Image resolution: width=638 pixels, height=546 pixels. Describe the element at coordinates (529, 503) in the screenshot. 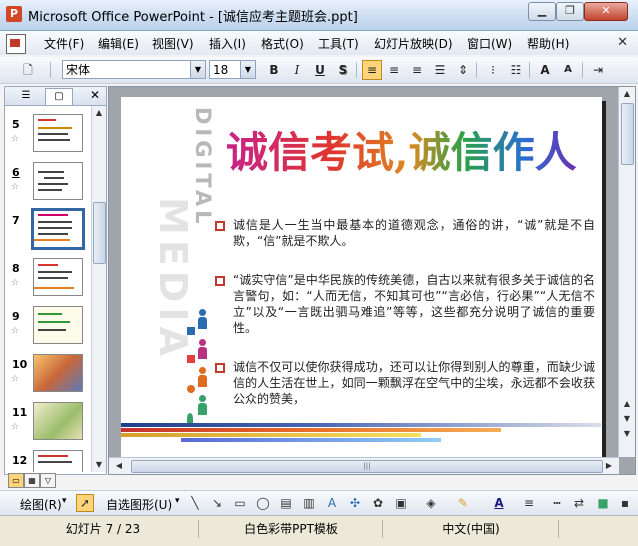

I see `line-style-icon: ≡` at that location.